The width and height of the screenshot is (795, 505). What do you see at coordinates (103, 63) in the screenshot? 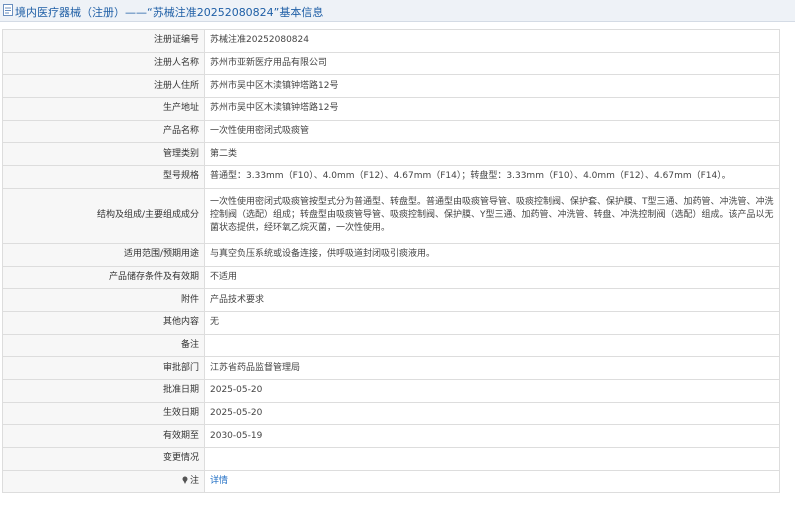
I see `field-label: 注册人名称` at bounding box center [103, 63].